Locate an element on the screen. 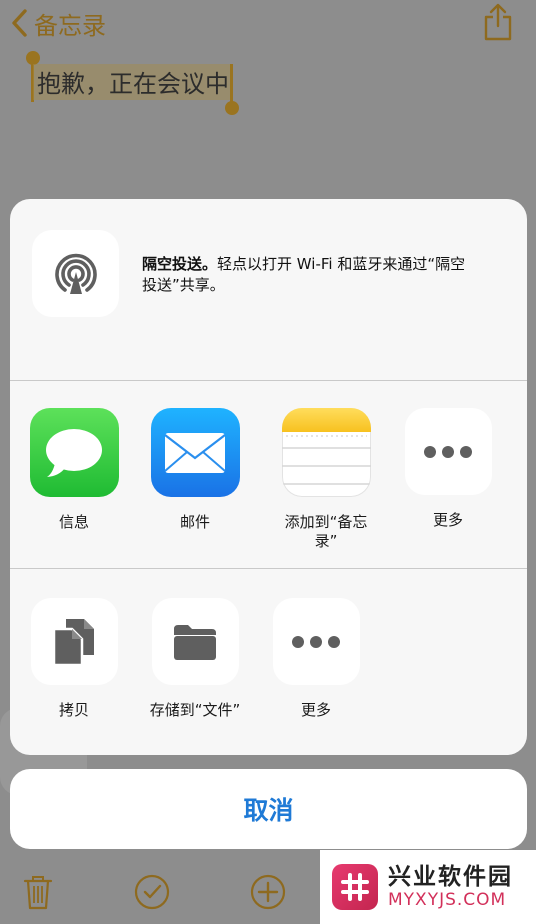  watermark-domain: MYXYJS.COM is located at coordinates (447, 900).